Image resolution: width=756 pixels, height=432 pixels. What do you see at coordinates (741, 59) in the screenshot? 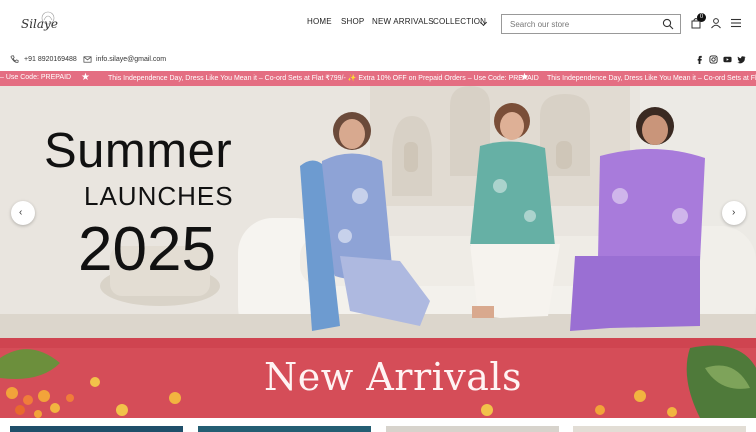
I see `twitter-icon` at bounding box center [741, 59].